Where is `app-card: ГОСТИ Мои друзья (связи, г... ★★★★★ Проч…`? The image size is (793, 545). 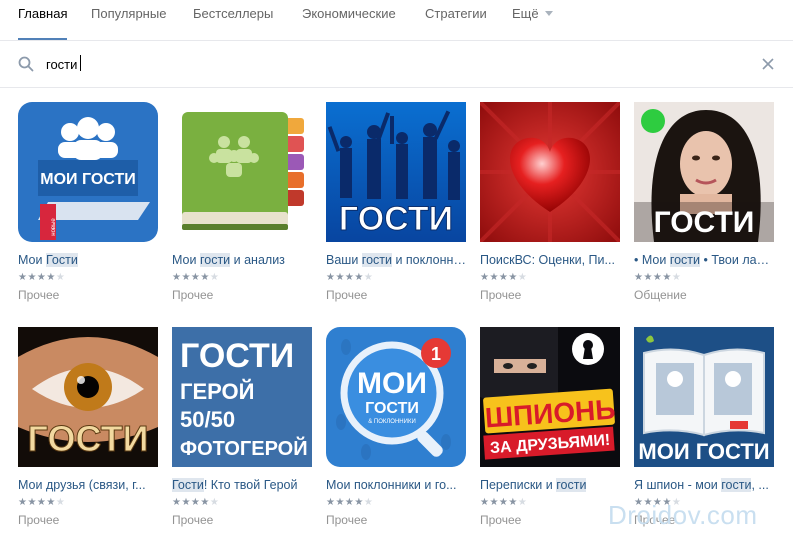 app-card: ГОСТИ Мои друзья (связи, г... ★★★★★ Проч… is located at coordinates (88, 427).